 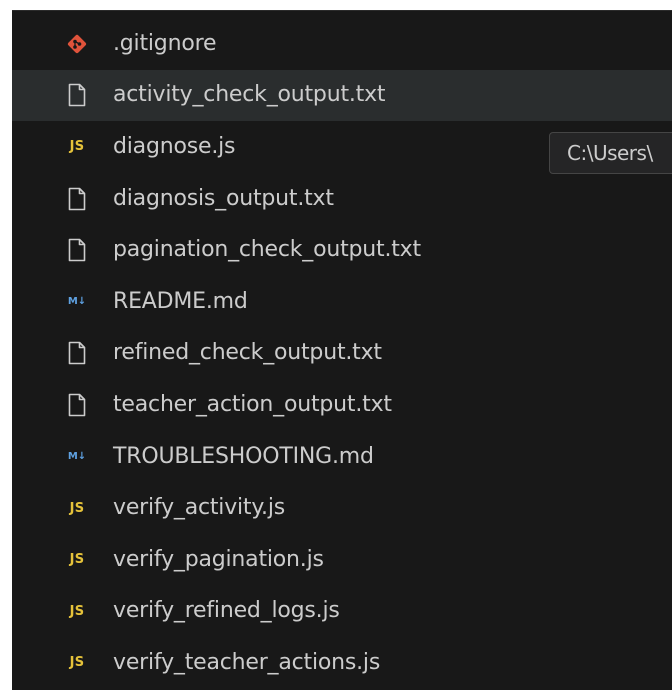 I want to click on file-item: JS verify_refined_logs.js, so click(x=342, y=612).